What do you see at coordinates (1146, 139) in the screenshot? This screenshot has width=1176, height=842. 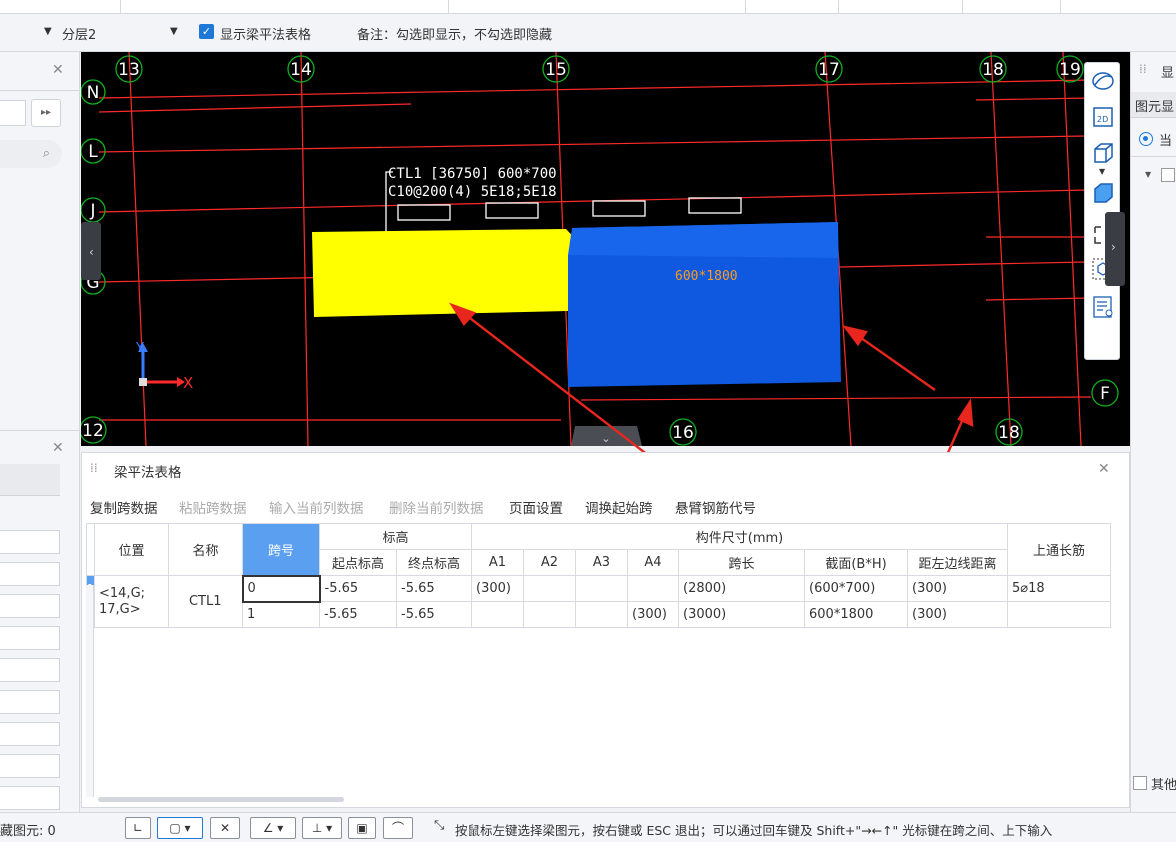 I see `radio-current` at bounding box center [1146, 139].